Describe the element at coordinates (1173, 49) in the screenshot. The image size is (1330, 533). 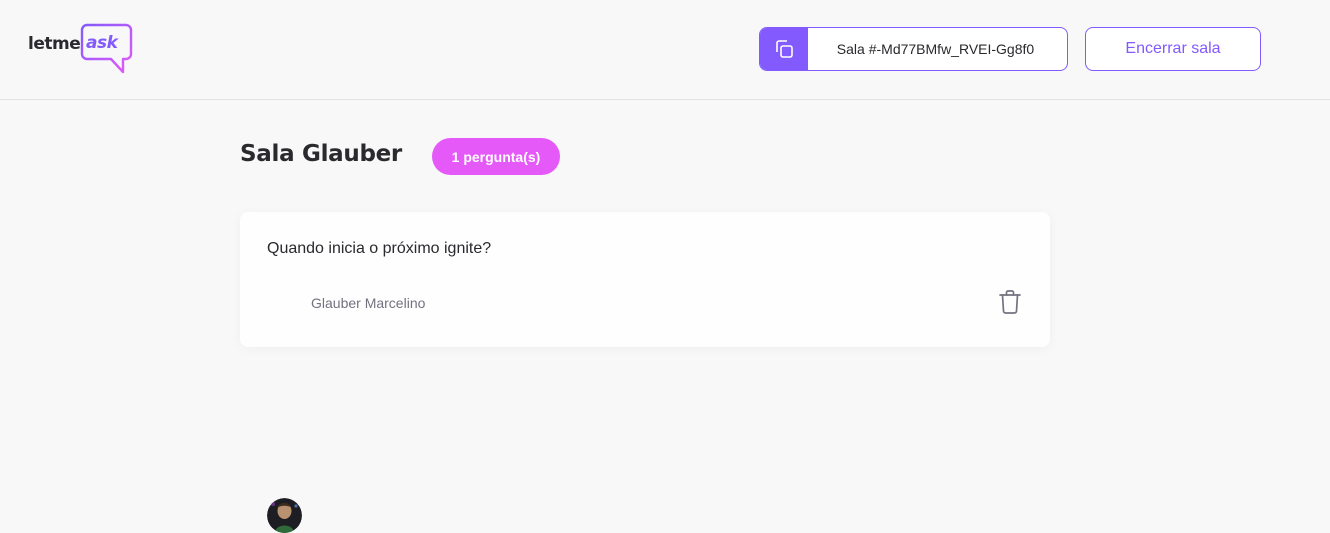
I see `end-room-button: Encerrar sala` at that location.